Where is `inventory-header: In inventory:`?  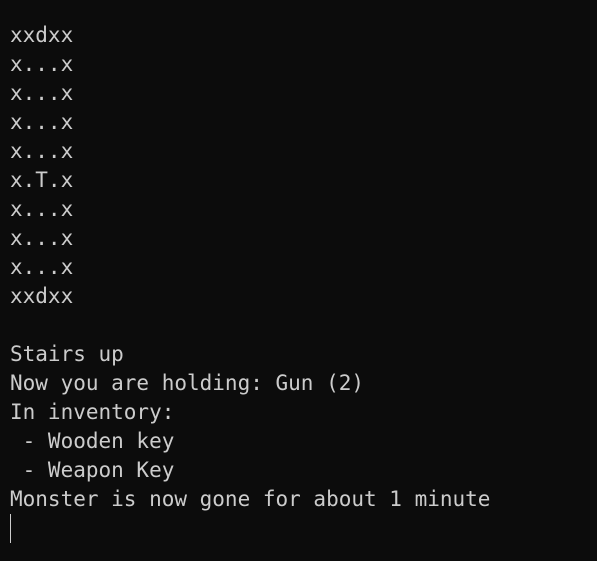 inventory-header: In inventory: is located at coordinates (92, 412).